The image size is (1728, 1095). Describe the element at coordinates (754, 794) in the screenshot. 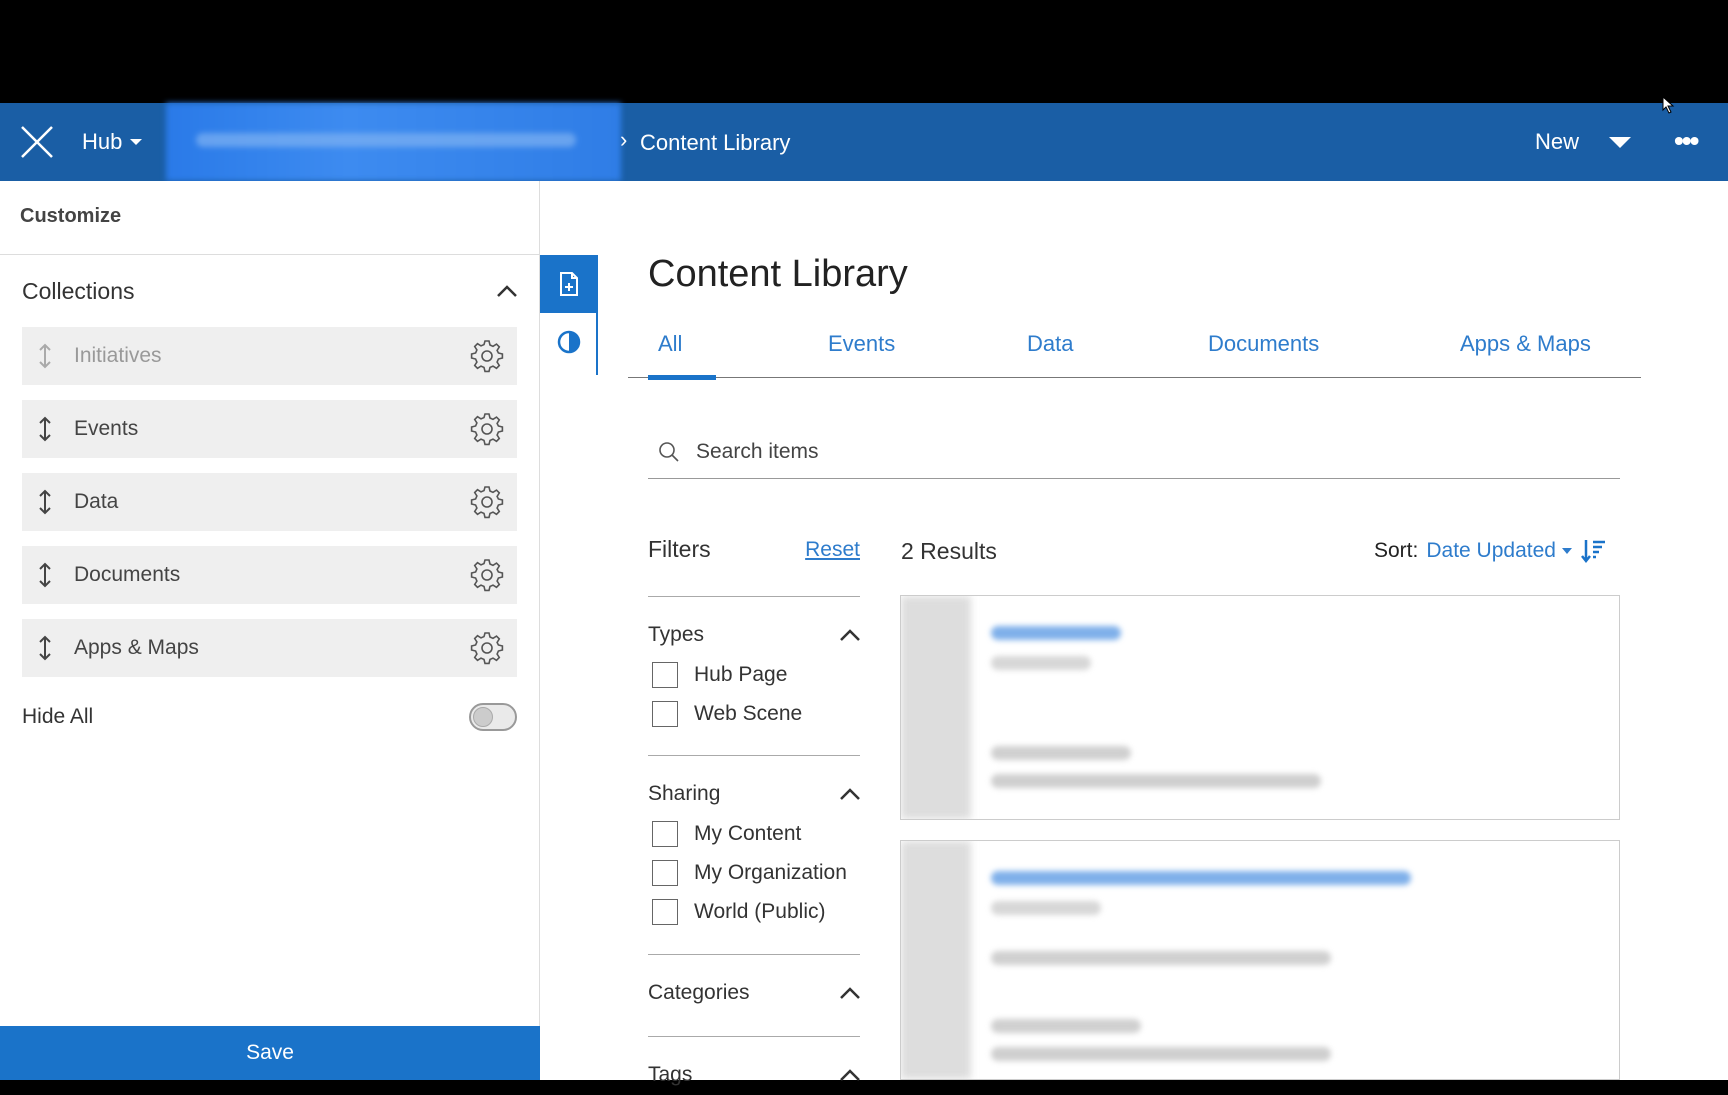

I see `filter-section-header: Sharing` at that location.